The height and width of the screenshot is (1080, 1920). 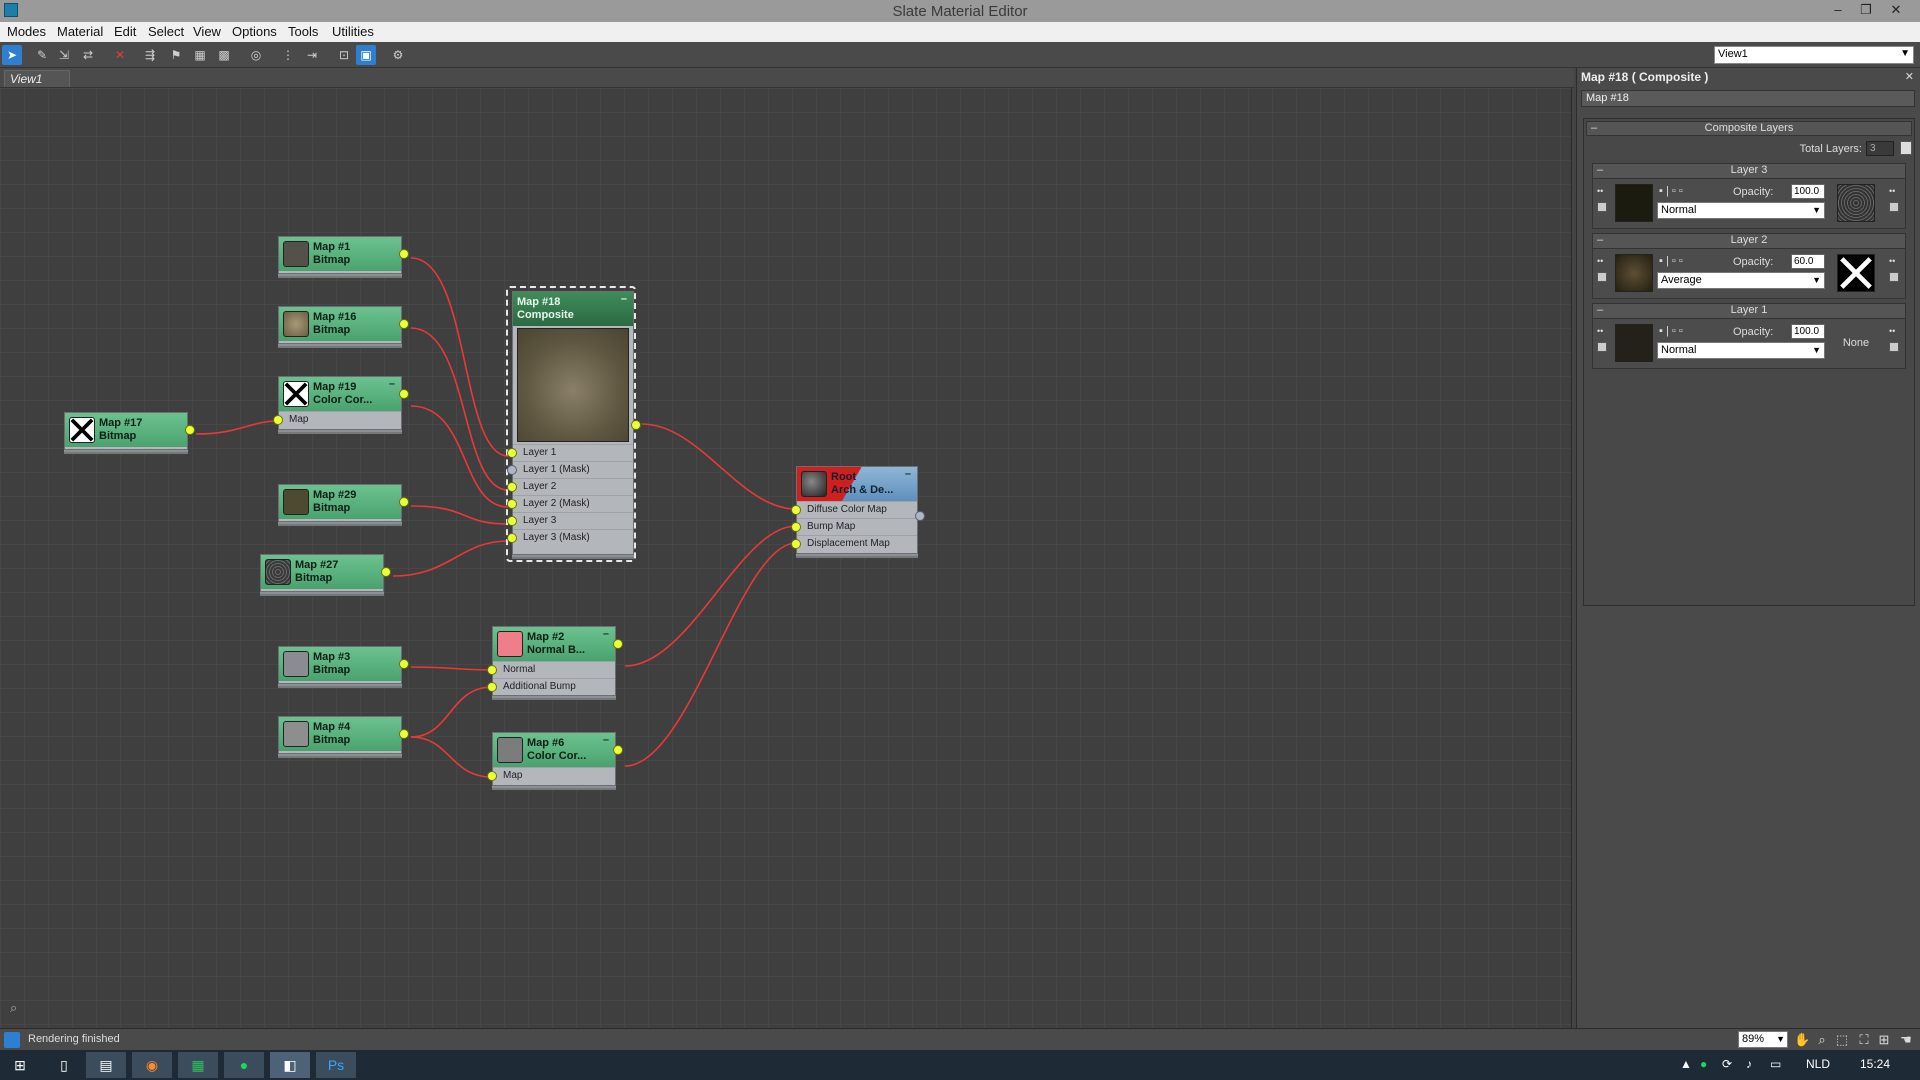 What do you see at coordinates (1856, 203) in the screenshot?
I see `mask-thumbnail` at bounding box center [1856, 203].